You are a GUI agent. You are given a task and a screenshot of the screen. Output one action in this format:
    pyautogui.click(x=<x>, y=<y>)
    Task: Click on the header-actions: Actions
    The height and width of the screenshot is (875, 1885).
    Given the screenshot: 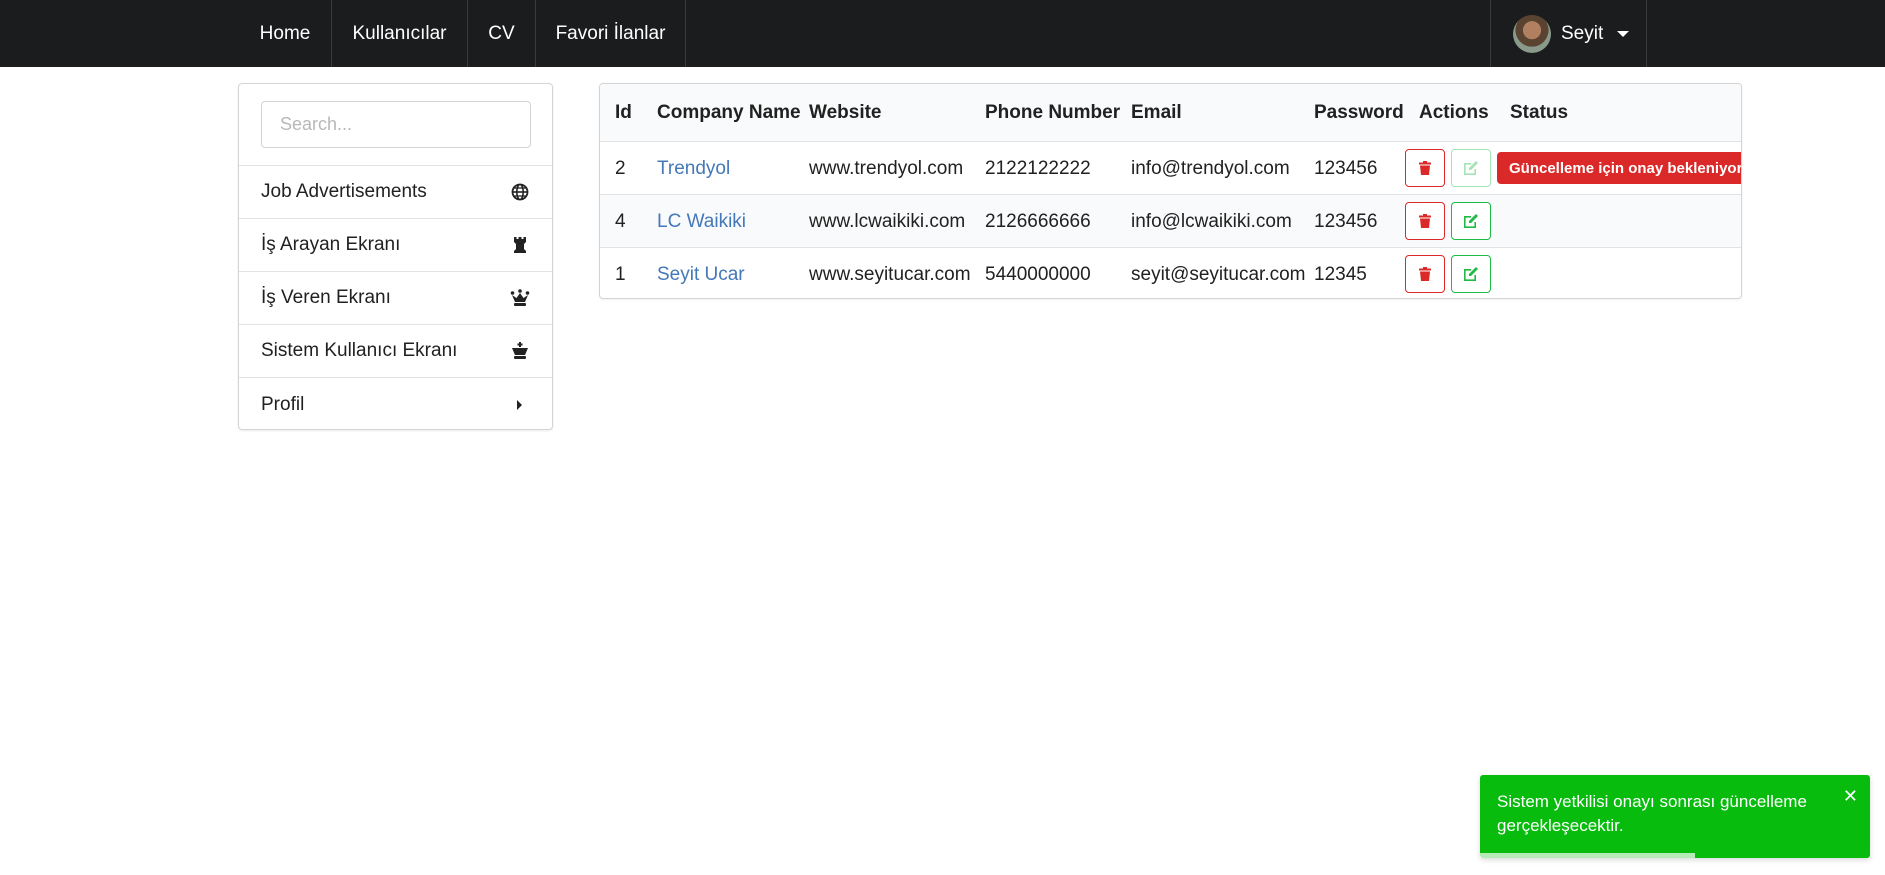 What is the action you would take?
    pyautogui.click(x=1454, y=112)
    